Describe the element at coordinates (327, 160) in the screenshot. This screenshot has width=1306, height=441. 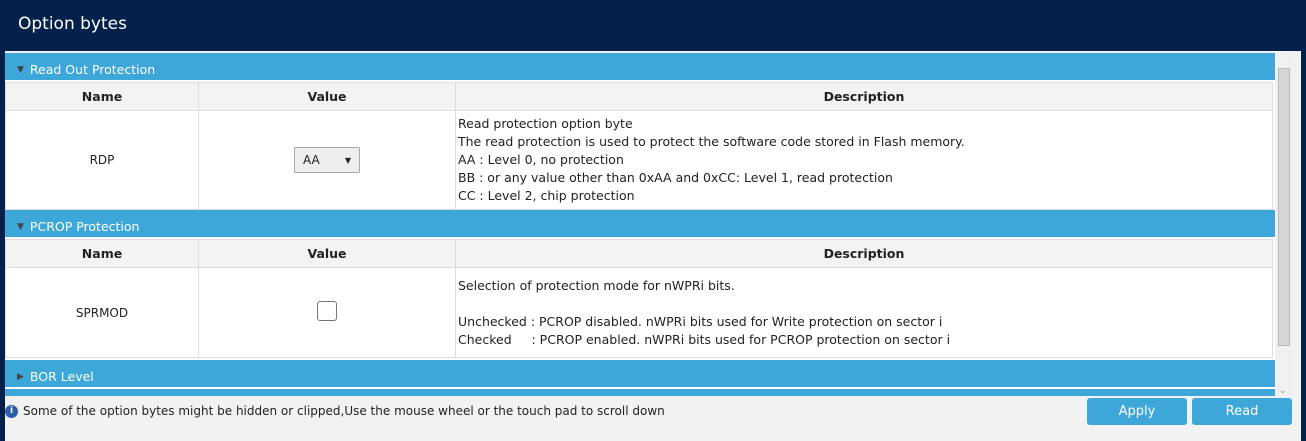
I see `rdp-value-select: AA ▼` at that location.